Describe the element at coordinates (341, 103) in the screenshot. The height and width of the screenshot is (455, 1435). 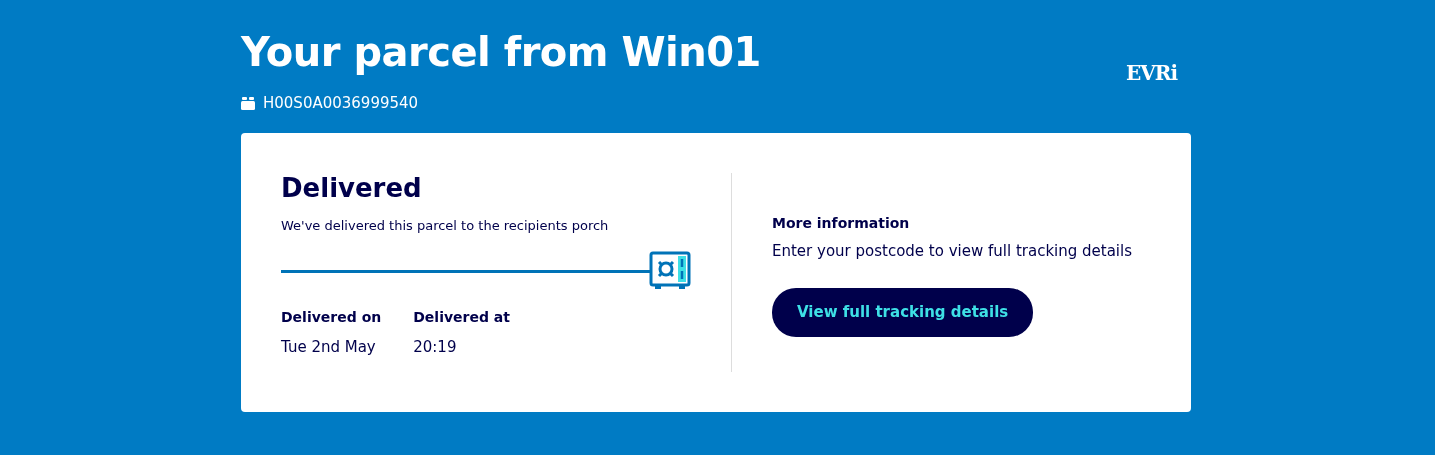
I see `tracking-number: H00S0A0036999540` at that location.